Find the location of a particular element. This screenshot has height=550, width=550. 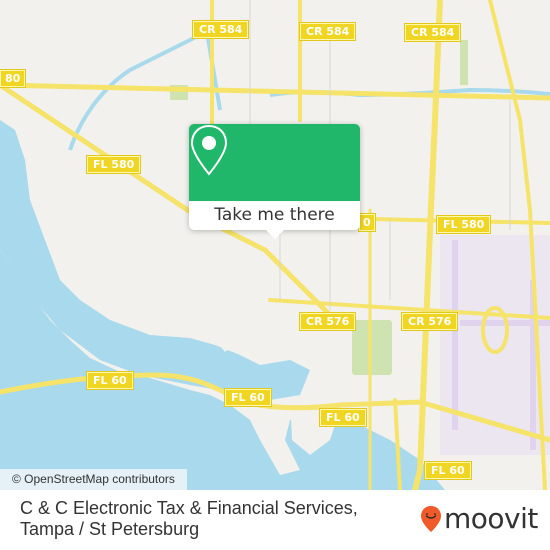

road-label-fl580-partial: 80 is located at coordinates (13, 78).